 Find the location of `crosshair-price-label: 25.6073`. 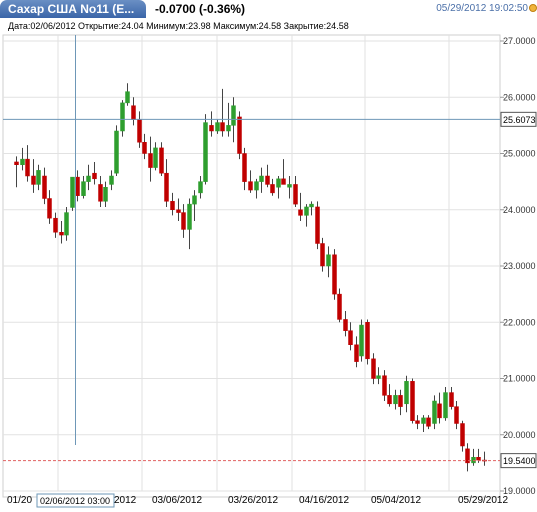

crosshair-price-label: 25.6073 is located at coordinates (519, 120).